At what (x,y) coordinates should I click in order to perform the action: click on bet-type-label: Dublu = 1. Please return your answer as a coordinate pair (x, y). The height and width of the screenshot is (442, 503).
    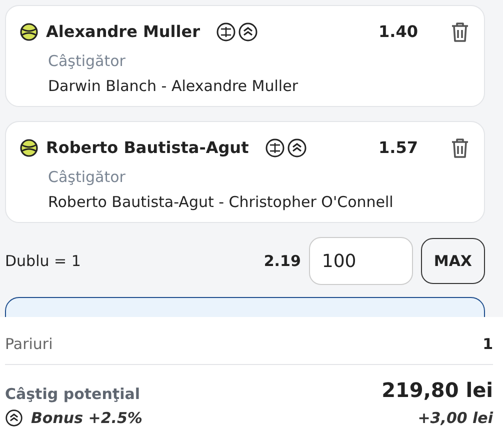
    Looking at the image, I should click on (43, 261).